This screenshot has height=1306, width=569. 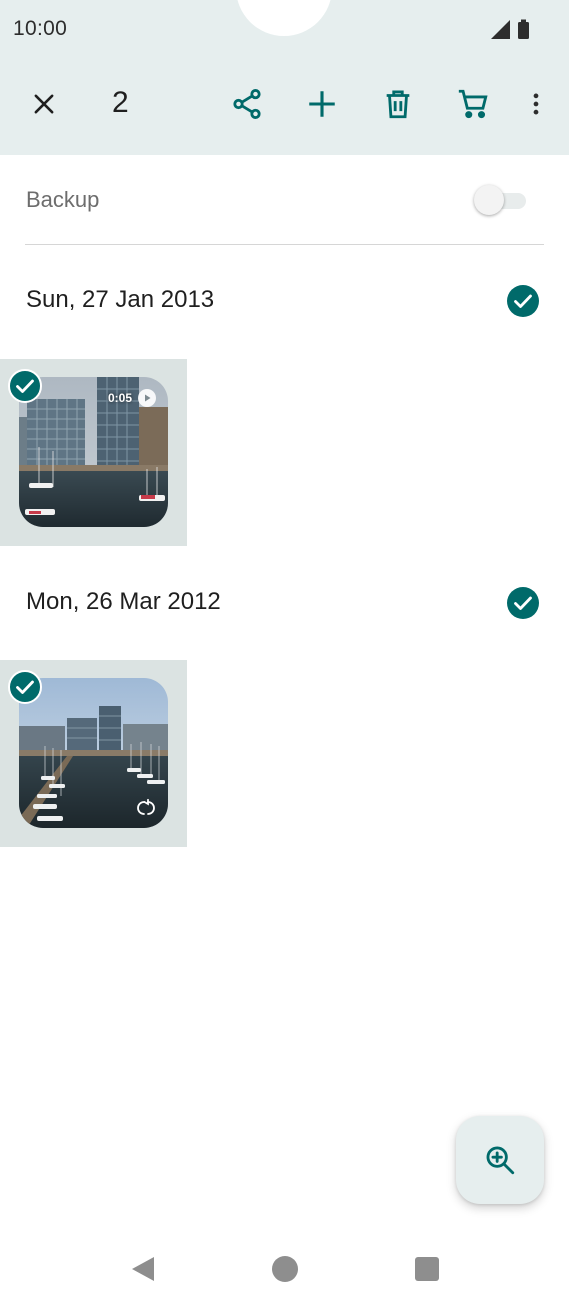 I want to click on delete-button, so click(x=398, y=104).